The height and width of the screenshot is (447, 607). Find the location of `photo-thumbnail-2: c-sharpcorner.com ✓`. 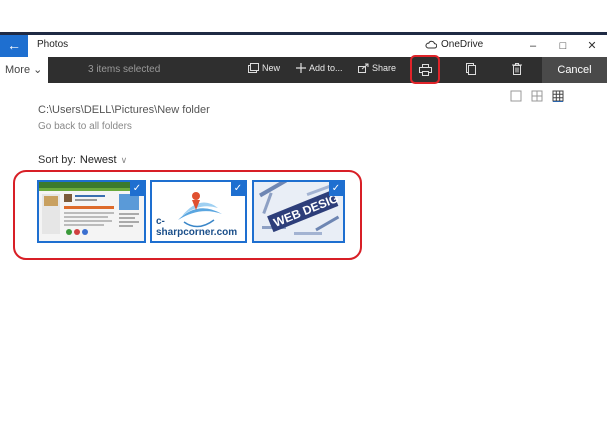

photo-thumbnail-2: c-sharpcorner.com ✓ is located at coordinates (198, 211).